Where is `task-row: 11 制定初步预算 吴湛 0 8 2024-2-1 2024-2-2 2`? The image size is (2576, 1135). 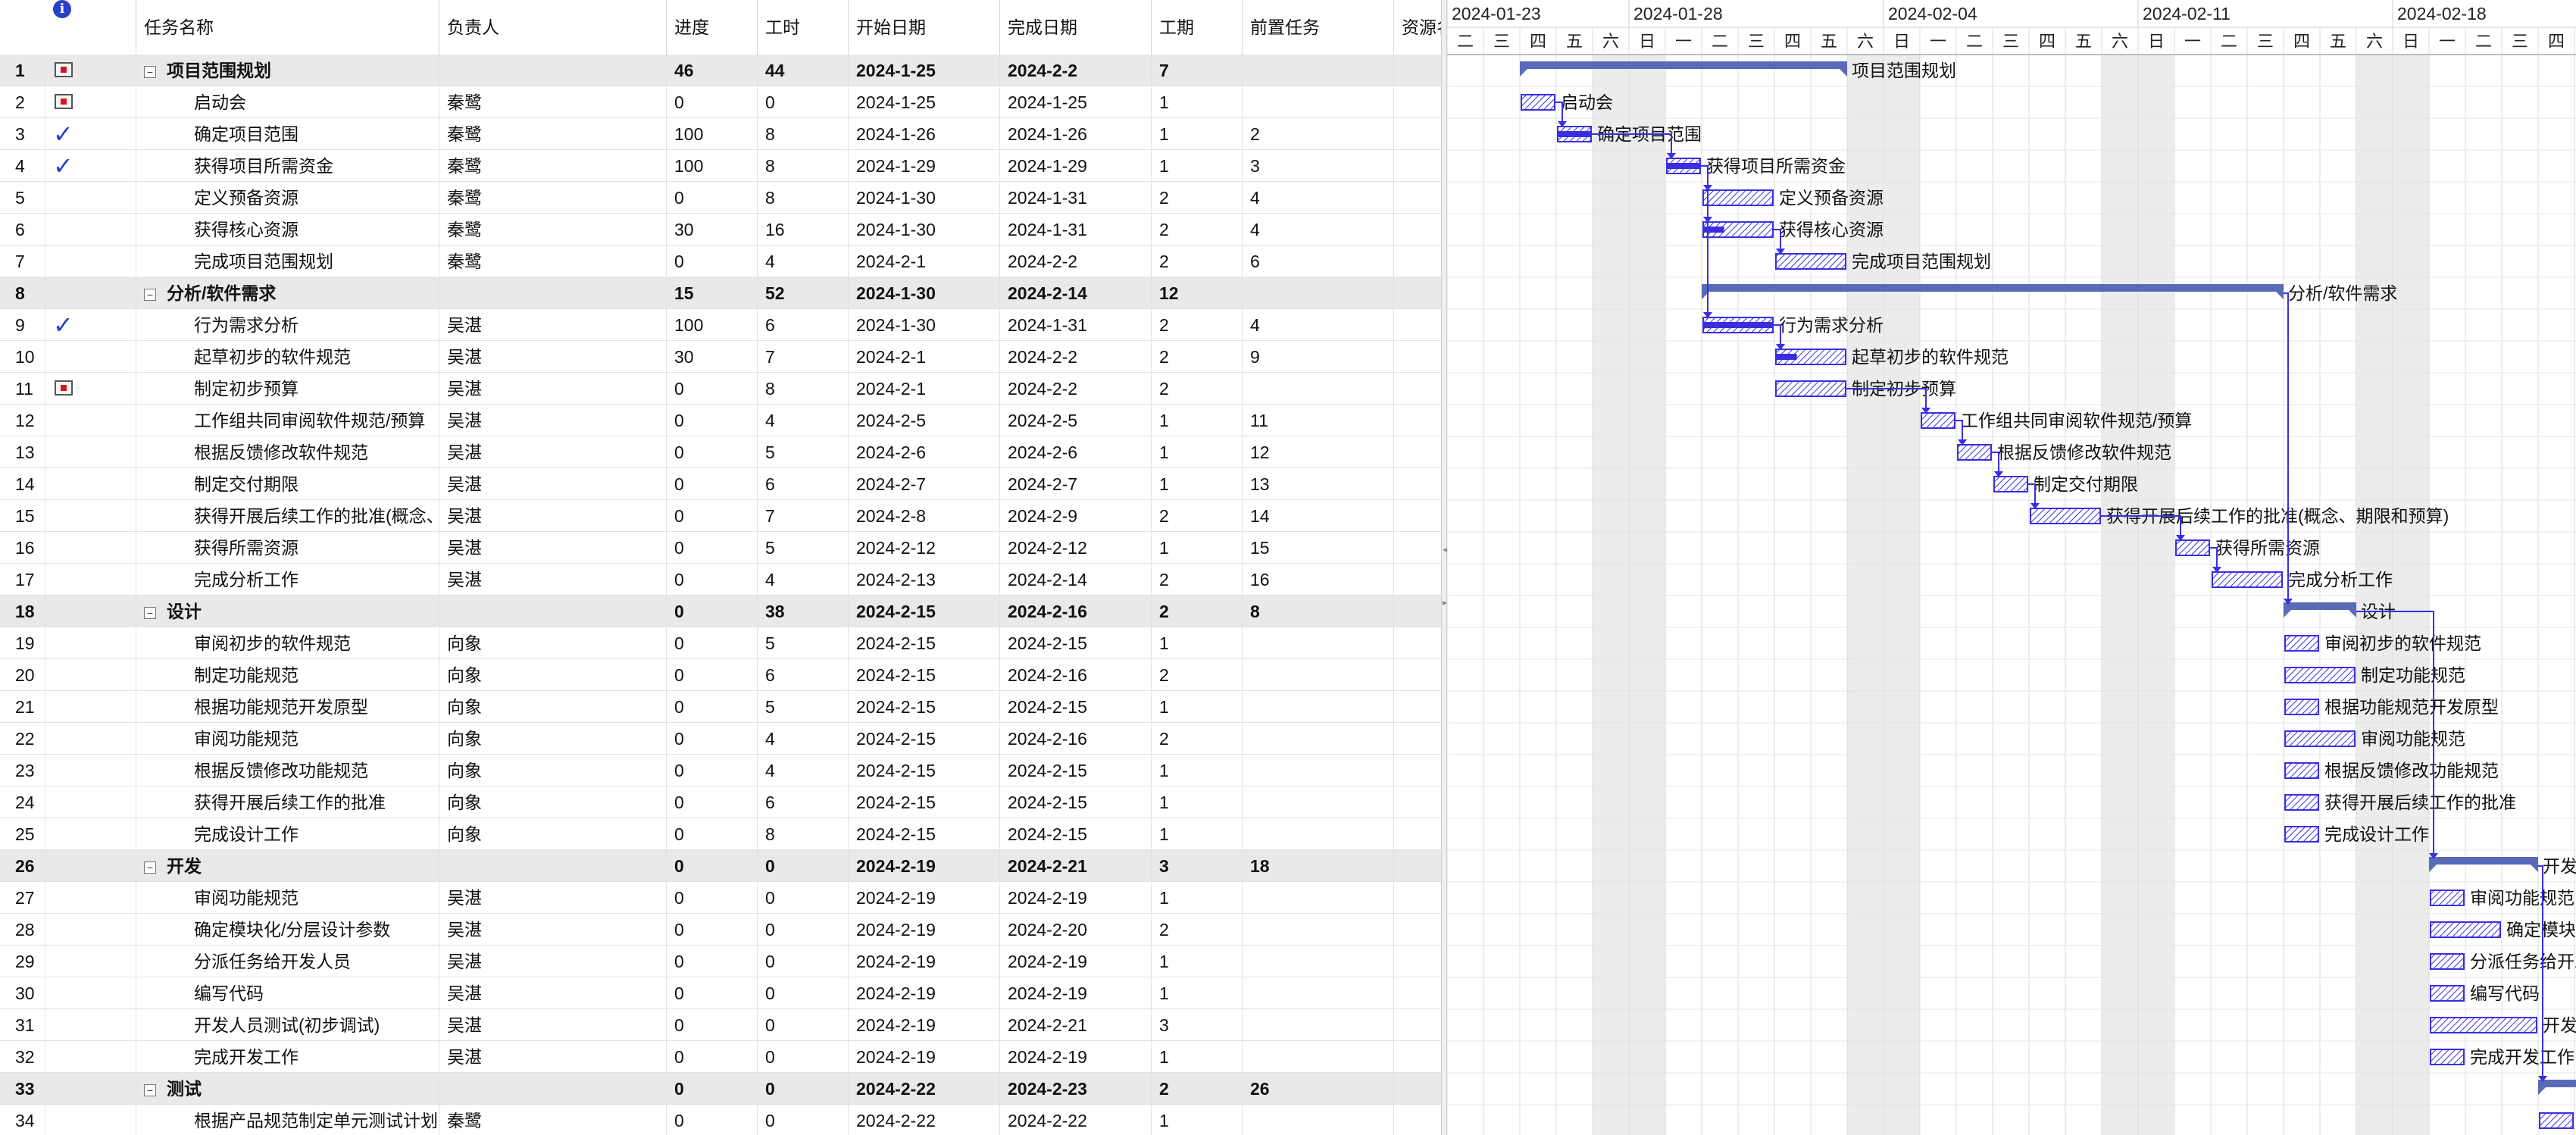
task-row: 11 制定初步预算 吴湛 0 8 2024-2-1 2024-2-2 2 is located at coordinates (720, 389).